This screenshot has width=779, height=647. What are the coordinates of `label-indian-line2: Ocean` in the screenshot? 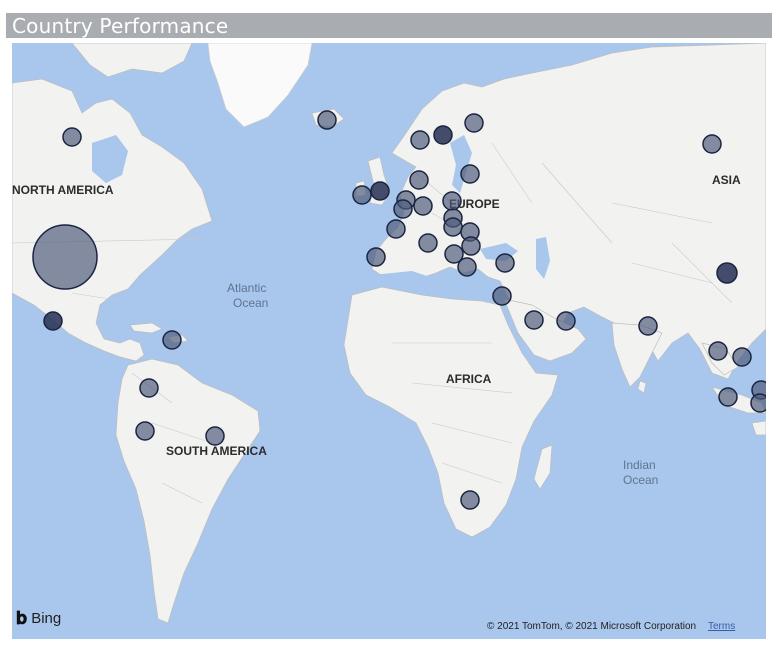 It's located at (640, 480).